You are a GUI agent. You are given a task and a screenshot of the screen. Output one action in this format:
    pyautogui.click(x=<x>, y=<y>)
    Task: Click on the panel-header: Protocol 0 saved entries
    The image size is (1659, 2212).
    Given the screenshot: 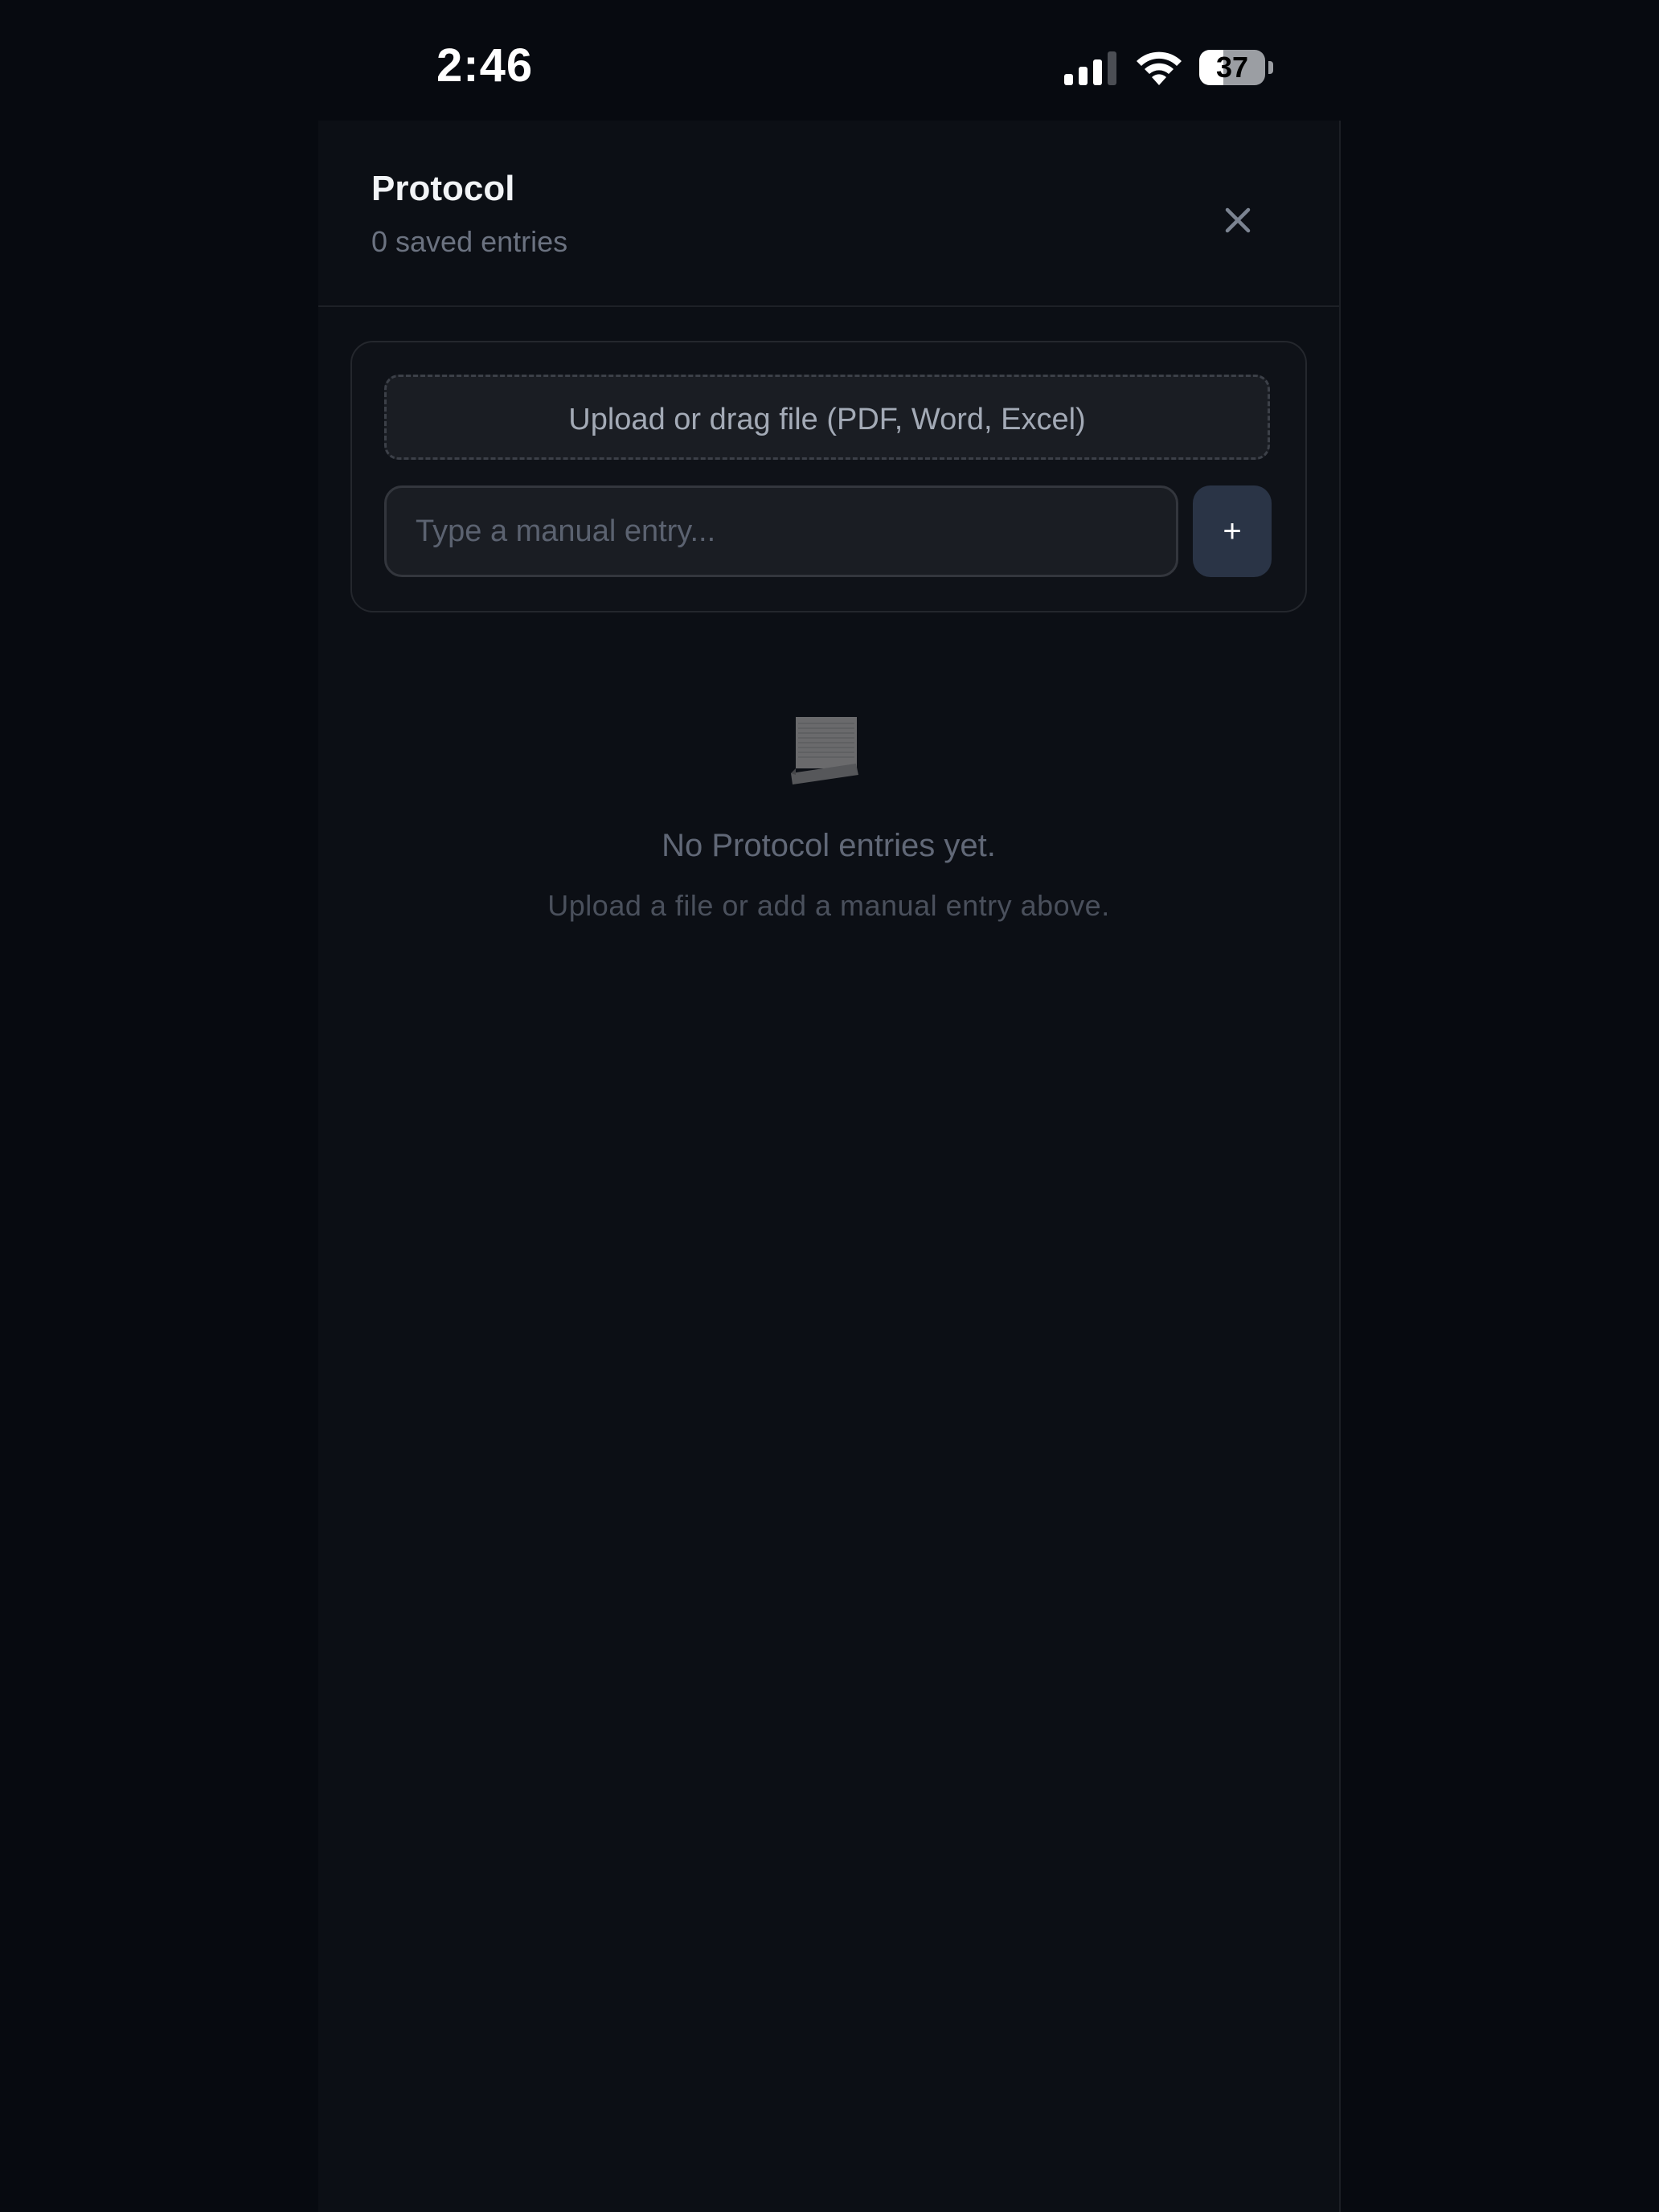 What is the action you would take?
    pyautogui.click(x=828, y=214)
    